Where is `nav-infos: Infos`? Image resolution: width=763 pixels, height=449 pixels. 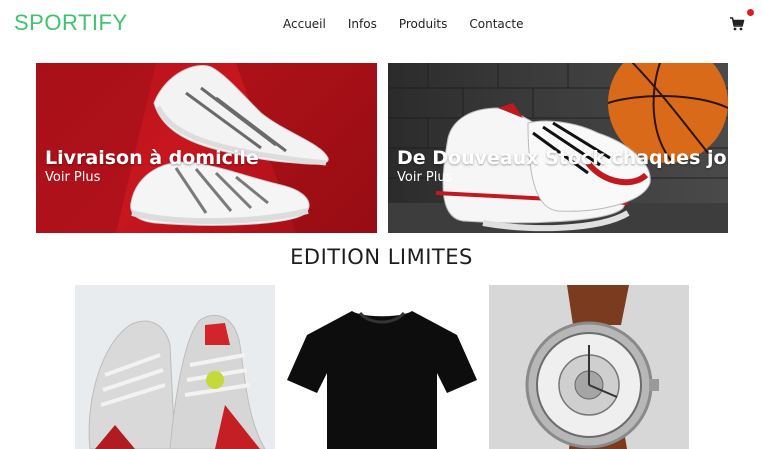
nav-infos: Infos is located at coordinates (362, 24).